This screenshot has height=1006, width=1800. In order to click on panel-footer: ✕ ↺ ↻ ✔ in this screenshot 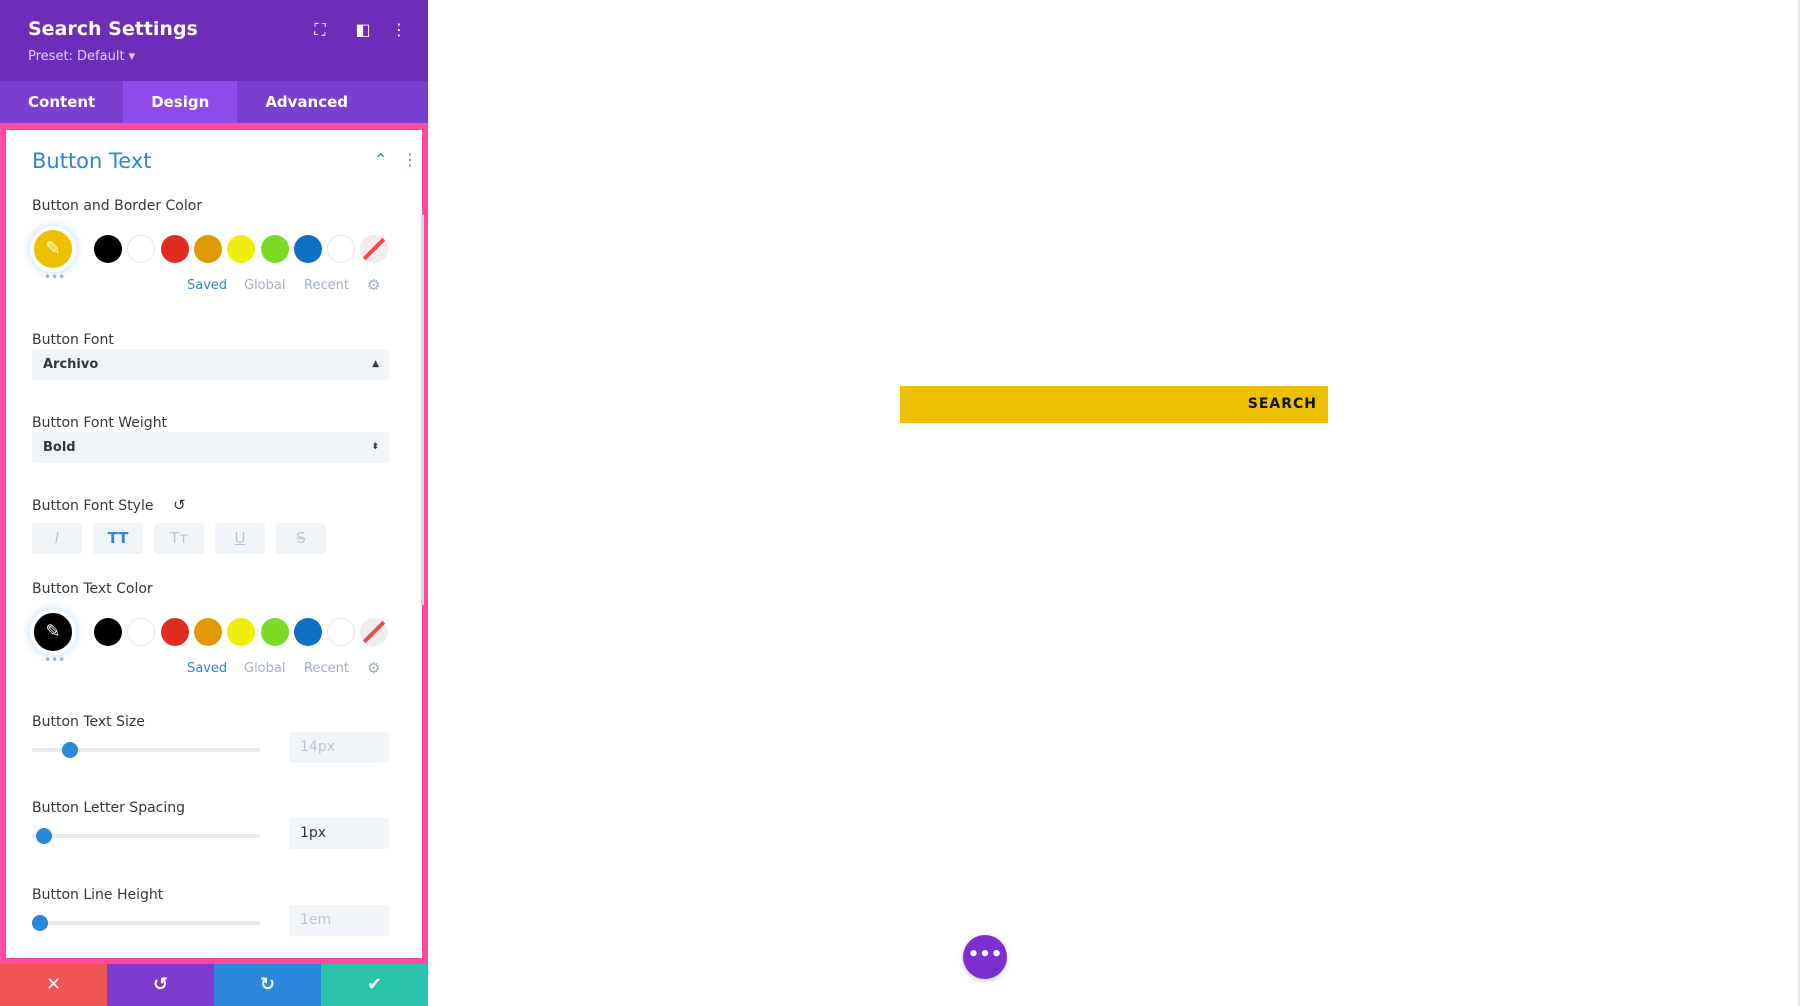, I will do `click(214, 985)`.